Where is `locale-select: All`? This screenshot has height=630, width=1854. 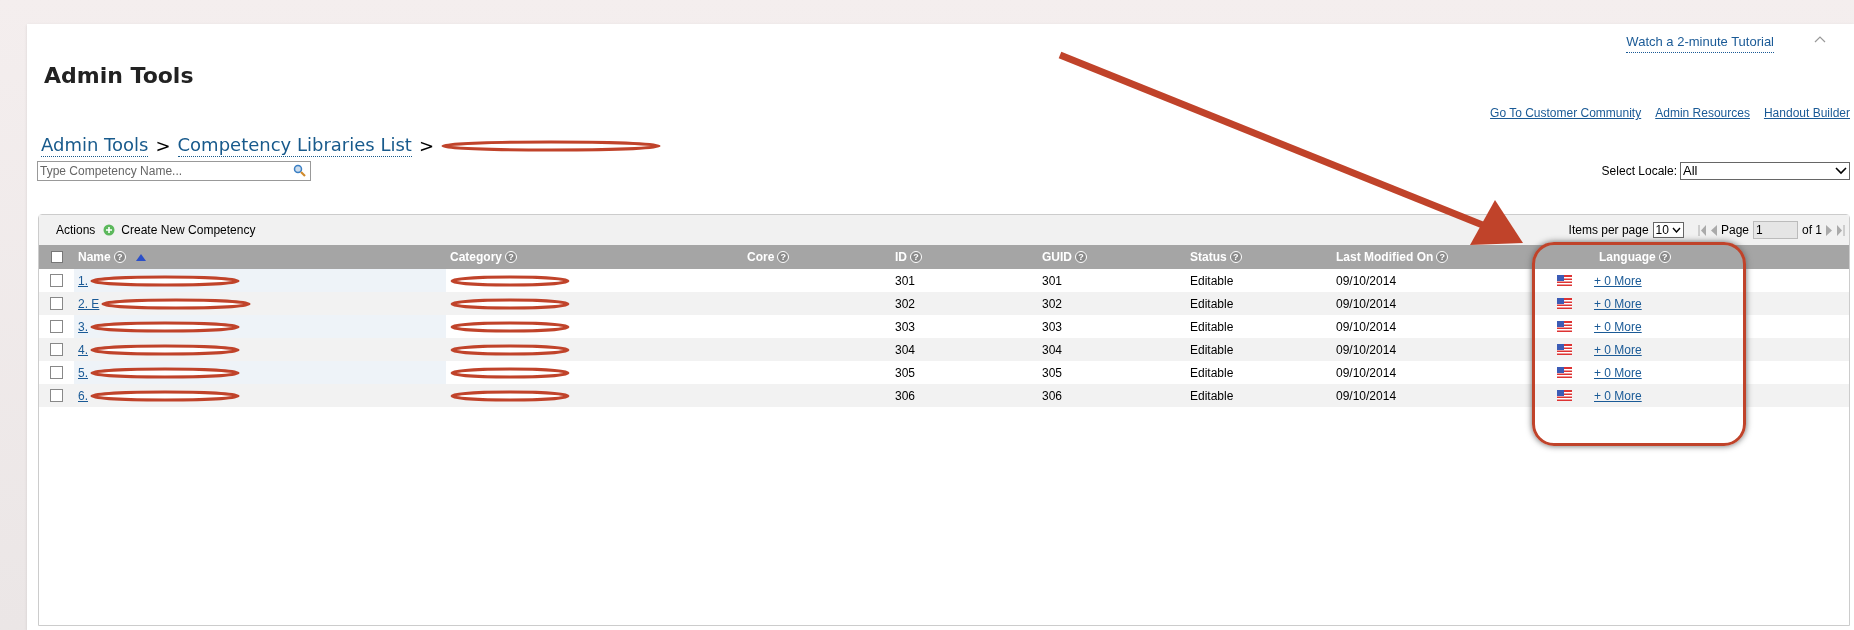 locale-select: All is located at coordinates (1765, 171).